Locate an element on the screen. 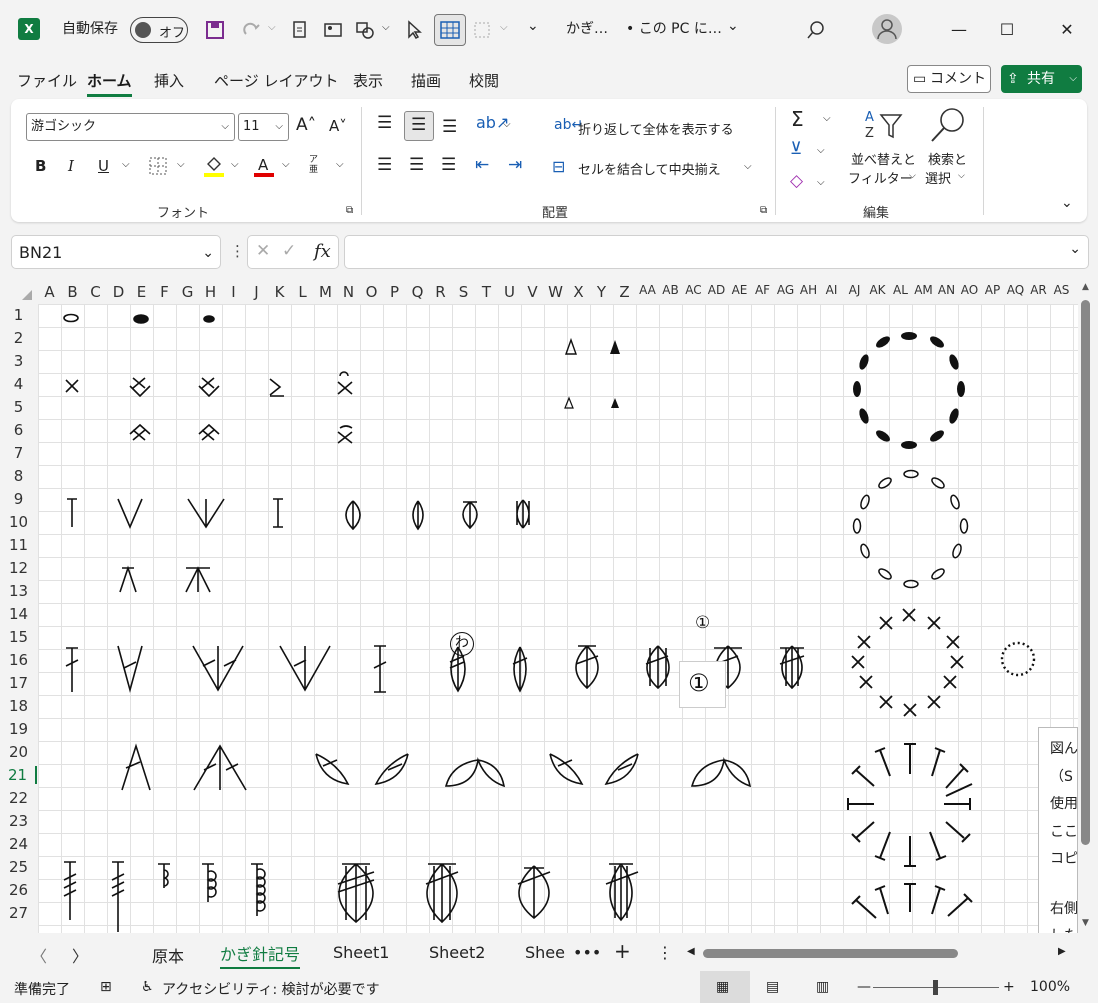  align-middle-icon: ☰ is located at coordinates (419, 126).